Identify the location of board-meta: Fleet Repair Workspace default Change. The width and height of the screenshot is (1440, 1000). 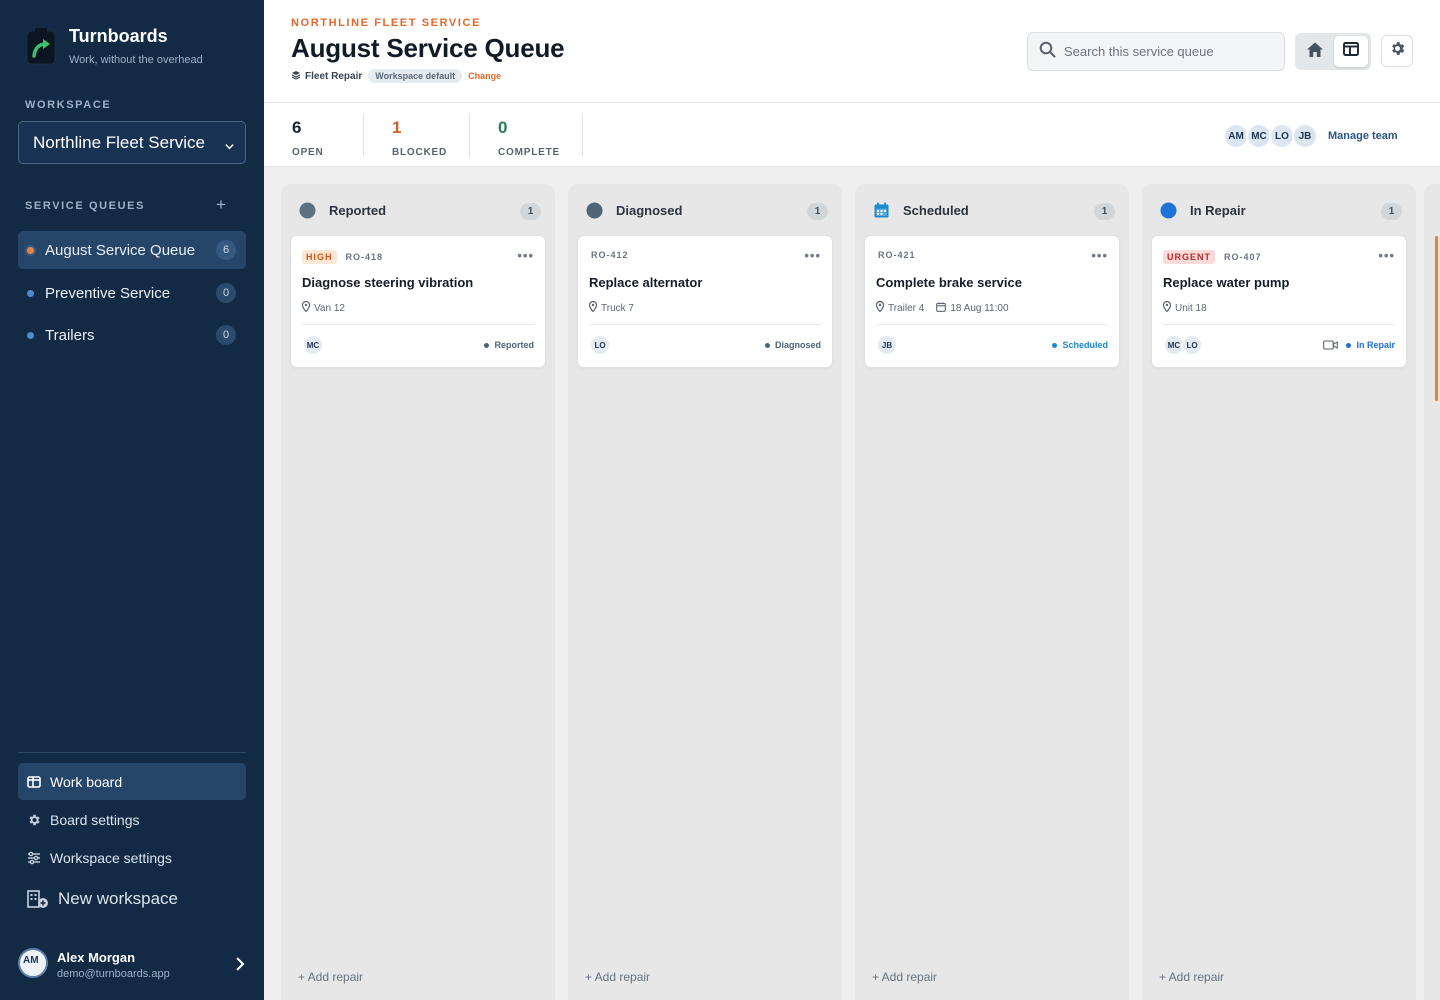
(396, 76).